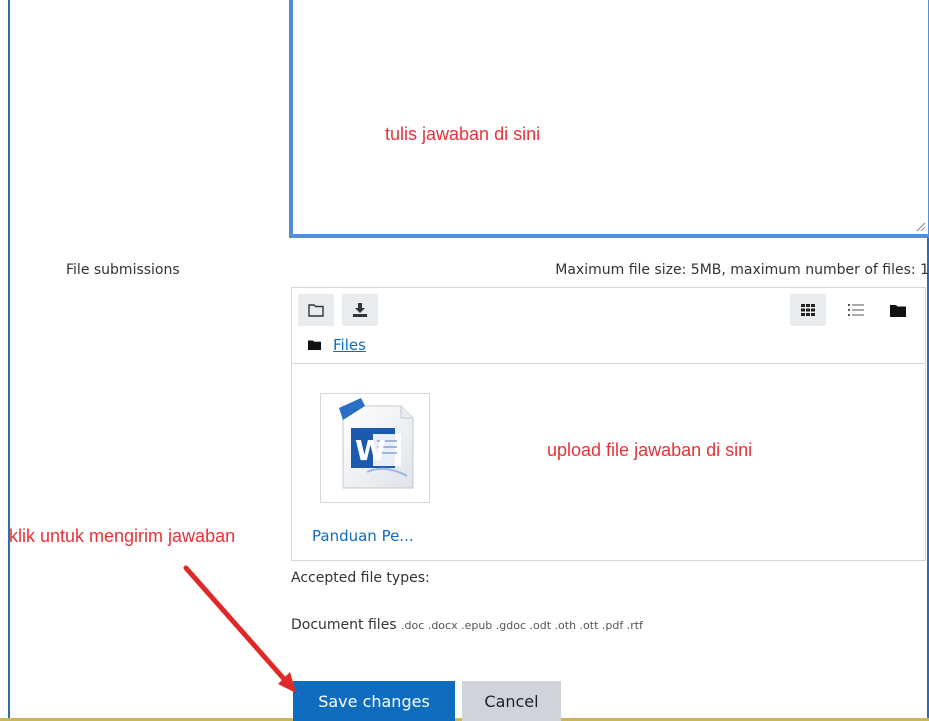 The width and height of the screenshot is (929, 721). Describe the element at coordinates (370, 450) in the screenshot. I see `svg-text: W` at that location.